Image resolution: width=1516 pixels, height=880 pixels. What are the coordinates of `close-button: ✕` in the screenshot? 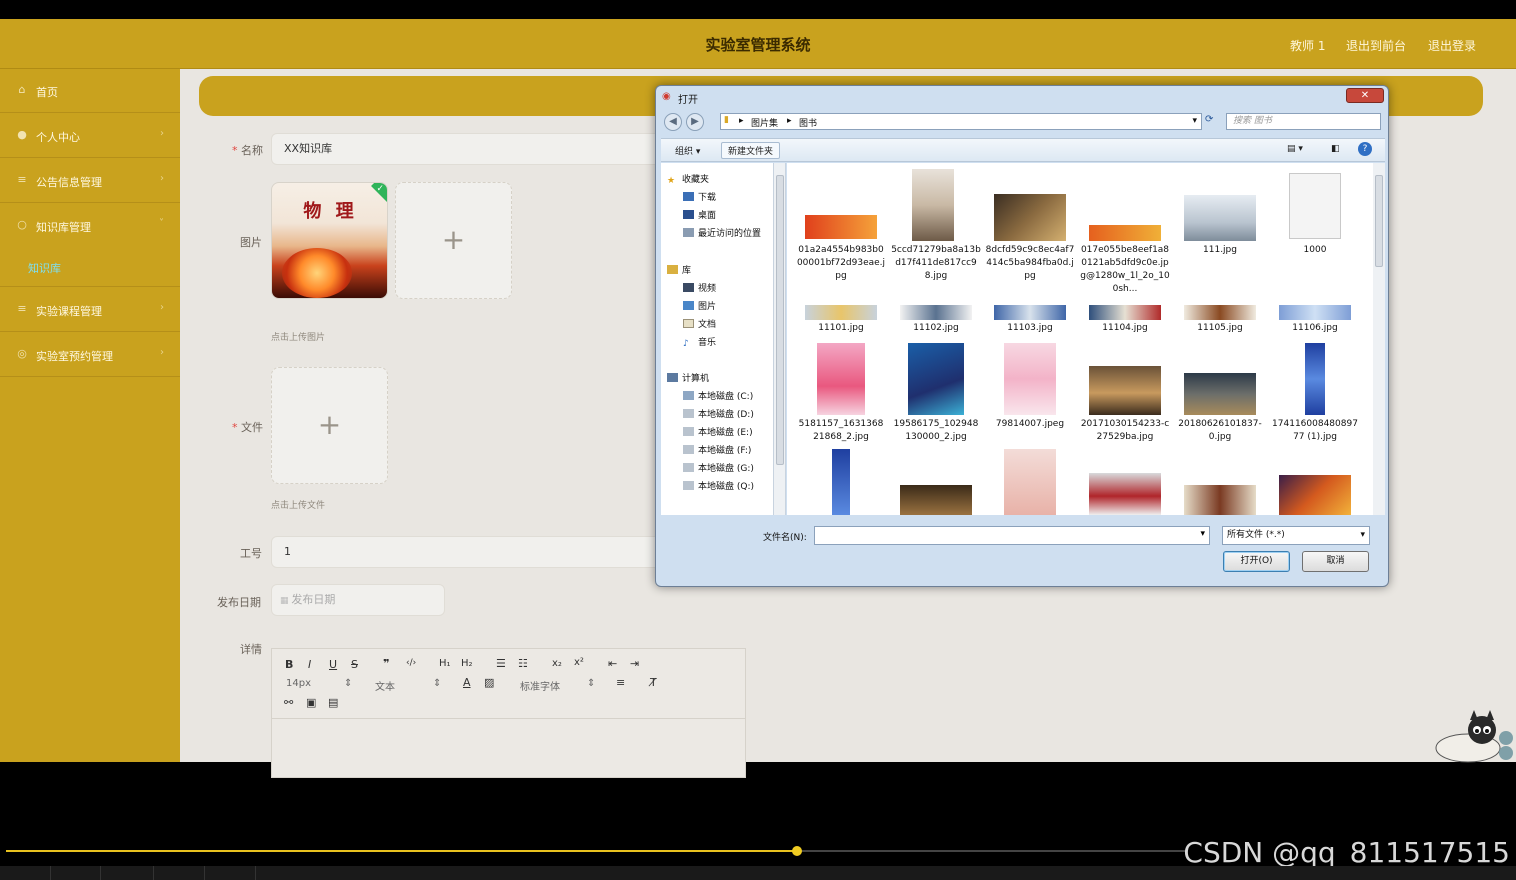 It's located at (1365, 95).